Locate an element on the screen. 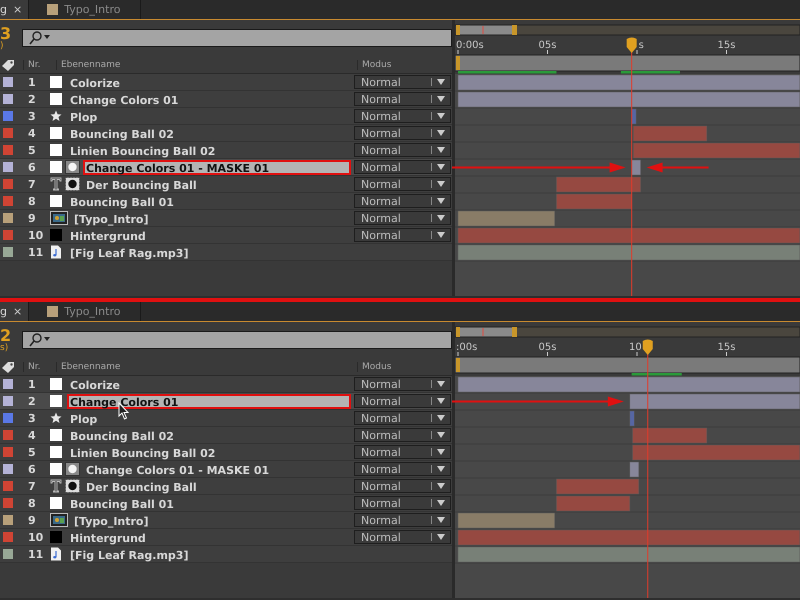 Image resolution: width=800 pixels, height=600 pixels. layer-row: 2 Change Colors 01 Normal is located at coordinates (226, 401).